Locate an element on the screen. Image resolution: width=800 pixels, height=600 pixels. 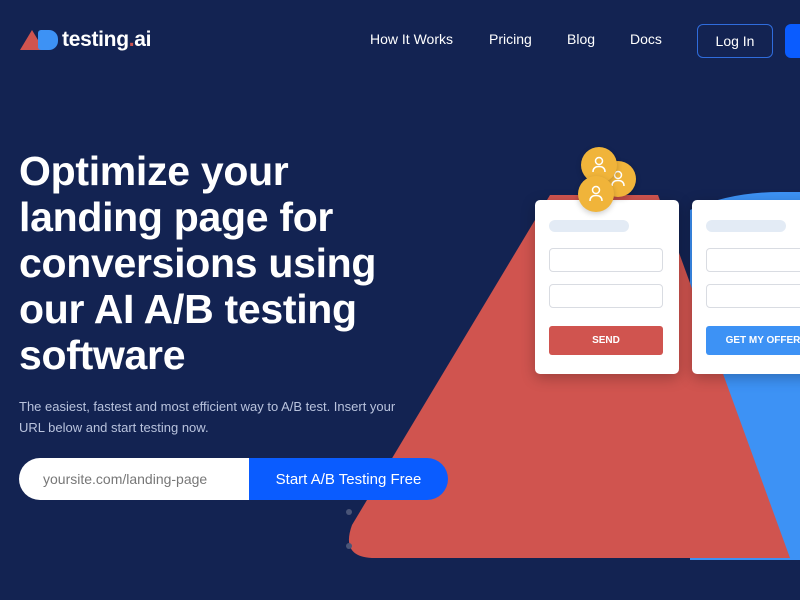
url-input is located at coordinates (134, 479).